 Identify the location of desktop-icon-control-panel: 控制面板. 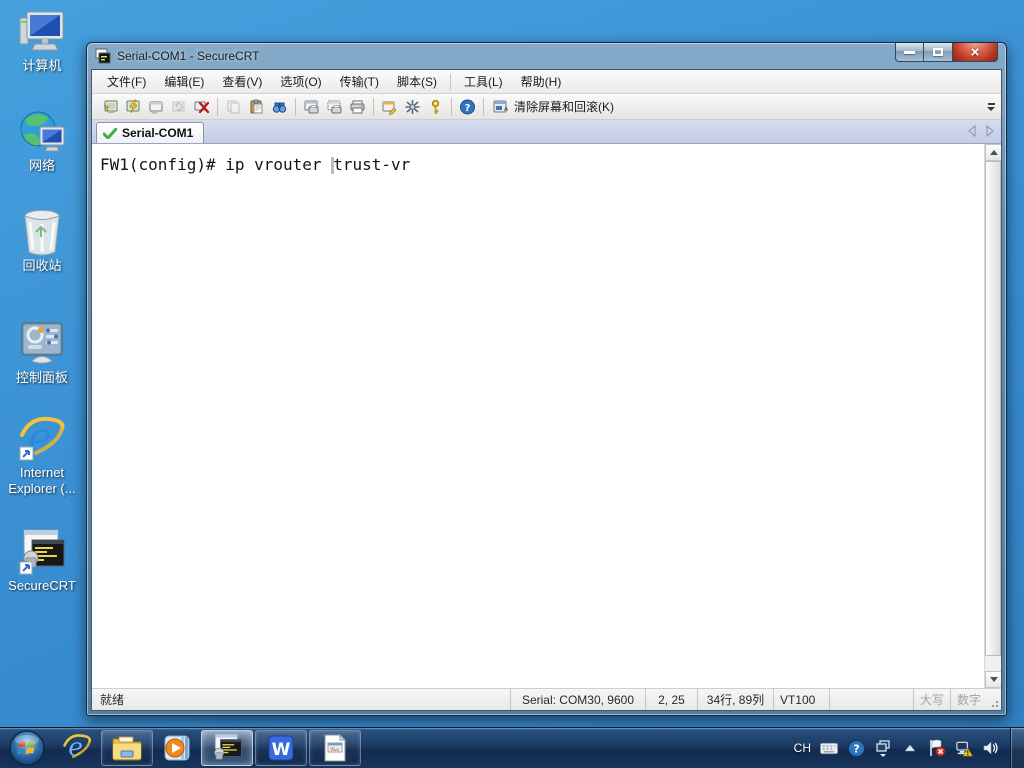
(42, 353).